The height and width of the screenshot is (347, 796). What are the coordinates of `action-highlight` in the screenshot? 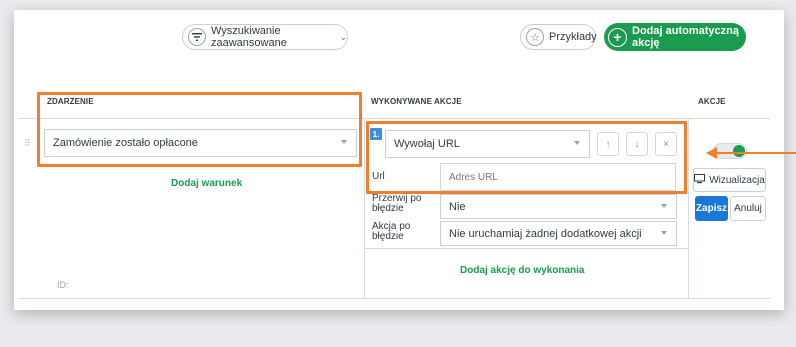 It's located at (526, 157).